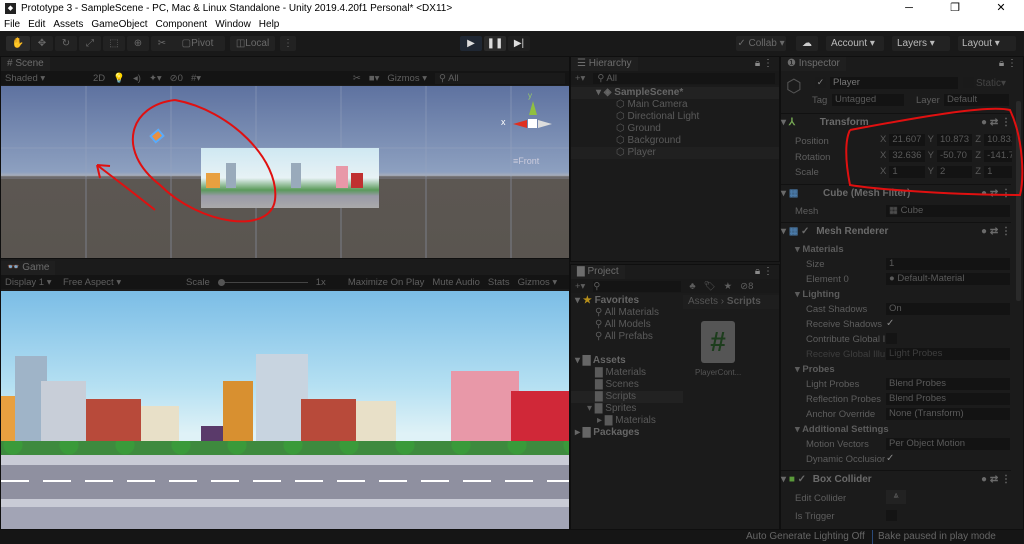  I want to click on motion-vectors-dropdown: Per Object Motion, so click(948, 444).